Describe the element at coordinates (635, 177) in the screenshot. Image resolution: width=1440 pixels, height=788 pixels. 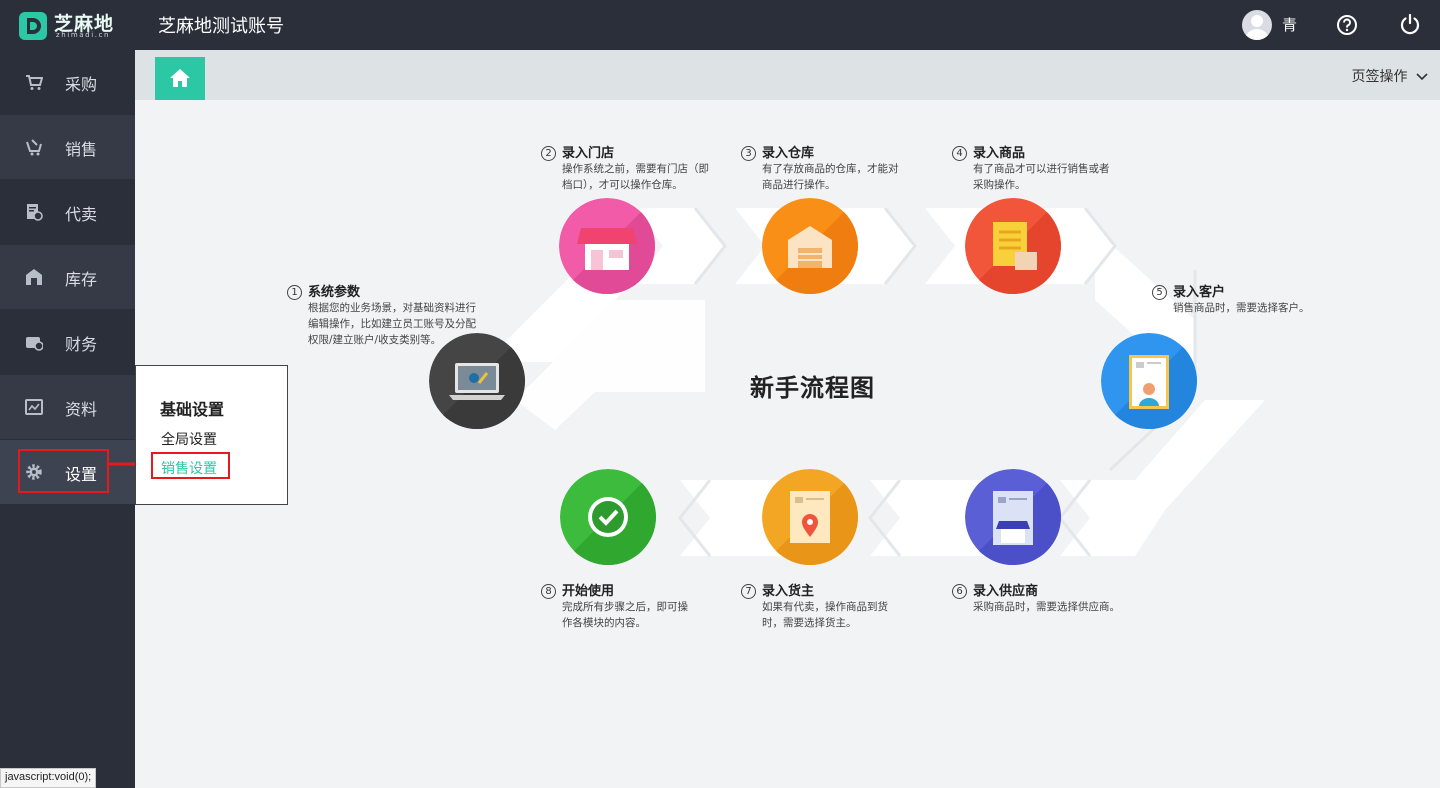
I see `step-description: 操作系统之前，需要有门店（即 档口），才可以操作仓库。` at that location.